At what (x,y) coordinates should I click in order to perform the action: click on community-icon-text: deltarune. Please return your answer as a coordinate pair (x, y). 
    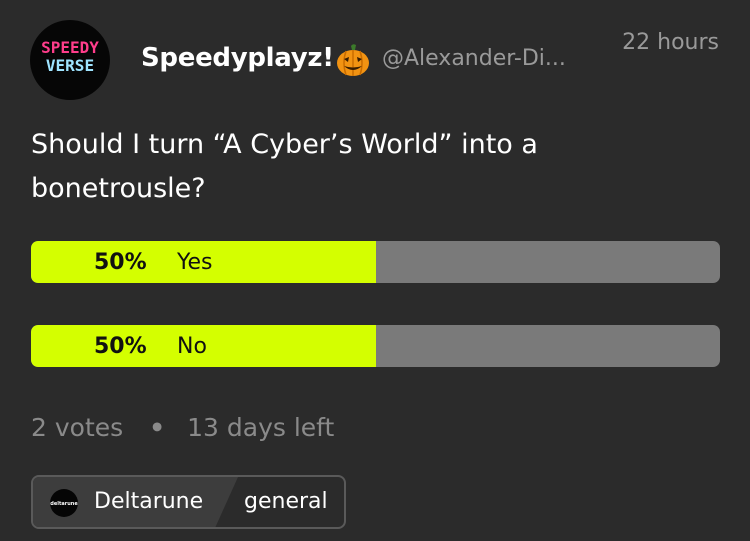
    Looking at the image, I should click on (64, 504).